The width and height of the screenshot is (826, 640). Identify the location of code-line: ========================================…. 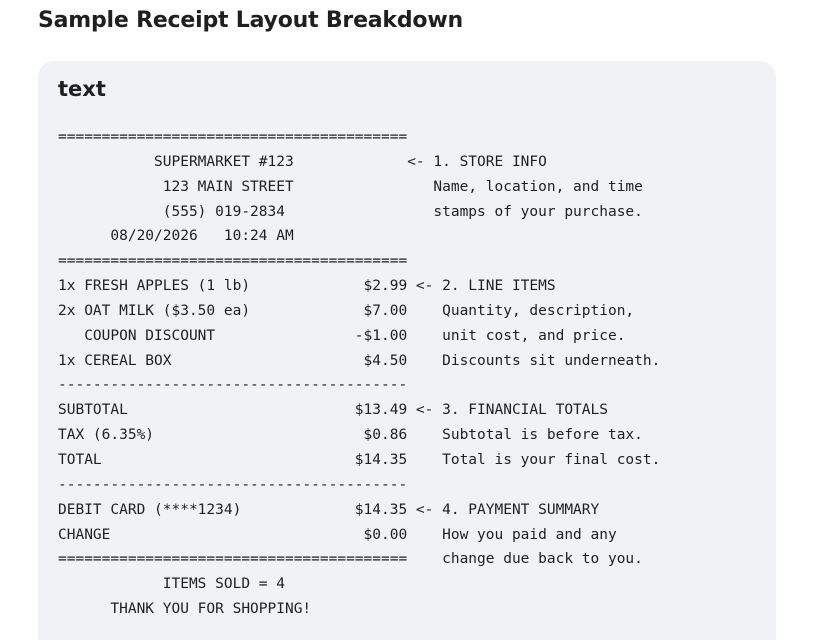
(350, 559).